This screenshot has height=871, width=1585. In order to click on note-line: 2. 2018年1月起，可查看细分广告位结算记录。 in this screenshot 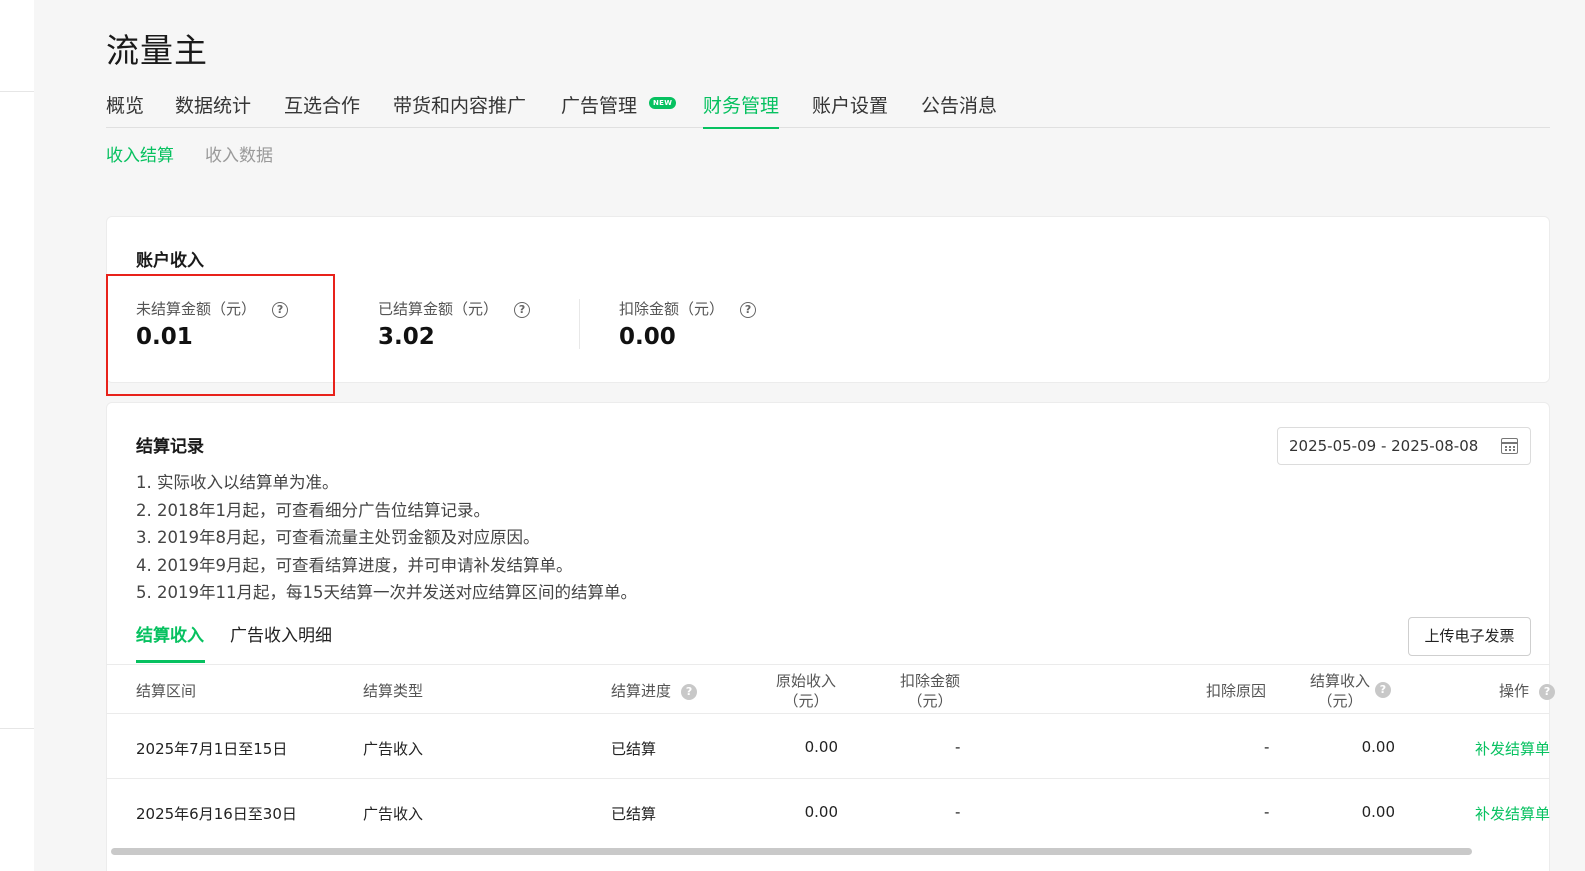, I will do `click(313, 510)`.